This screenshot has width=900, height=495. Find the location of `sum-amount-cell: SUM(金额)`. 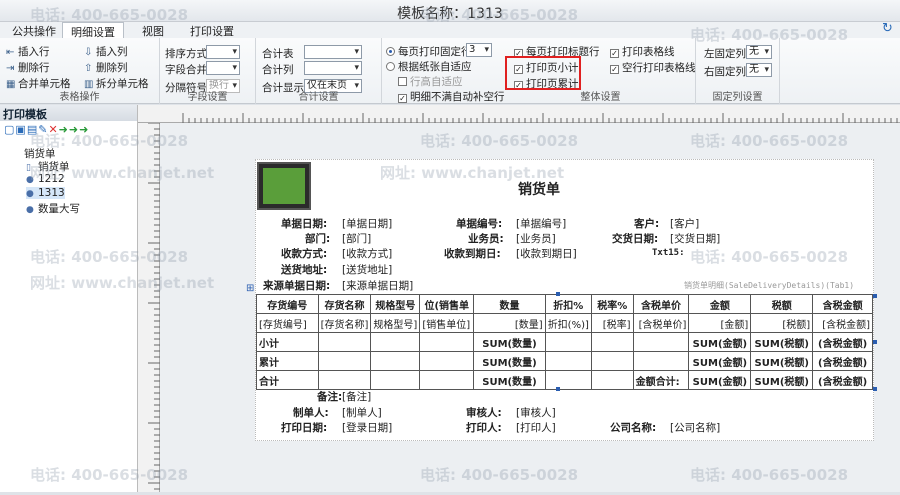

sum-amount-cell: SUM(金额) is located at coordinates (720, 361).